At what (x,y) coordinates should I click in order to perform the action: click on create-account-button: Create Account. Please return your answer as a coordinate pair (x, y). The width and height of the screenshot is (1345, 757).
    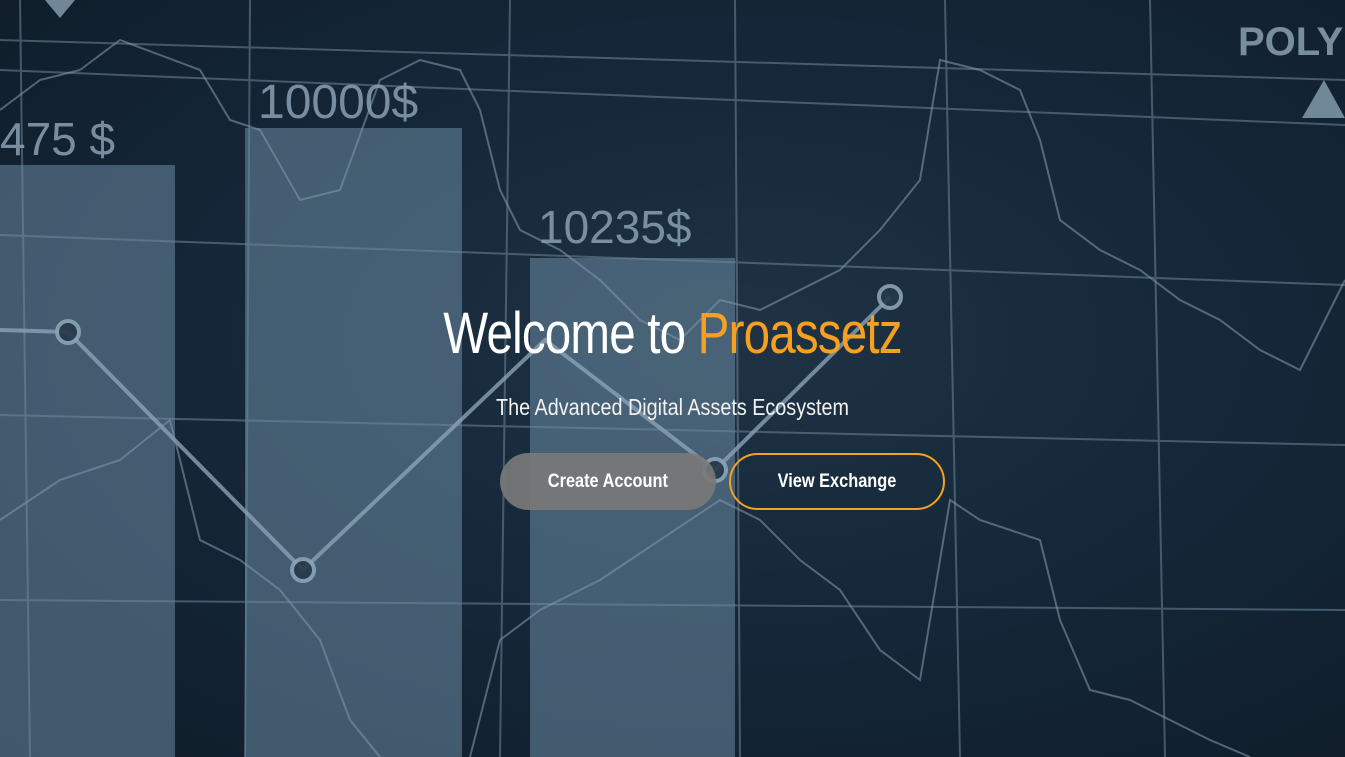
    Looking at the image, I should click on (608, 481).